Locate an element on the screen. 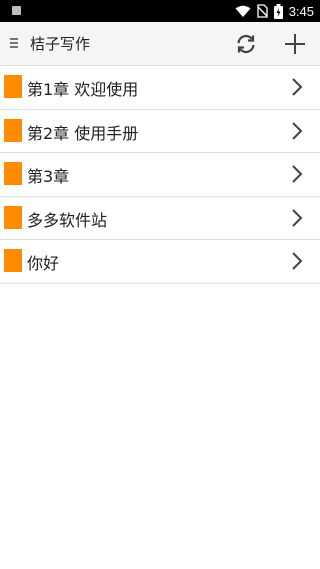 Image resolution: width=320 pixels, height=569 pixels. refresh-icon is located at coordinates (246, 44).